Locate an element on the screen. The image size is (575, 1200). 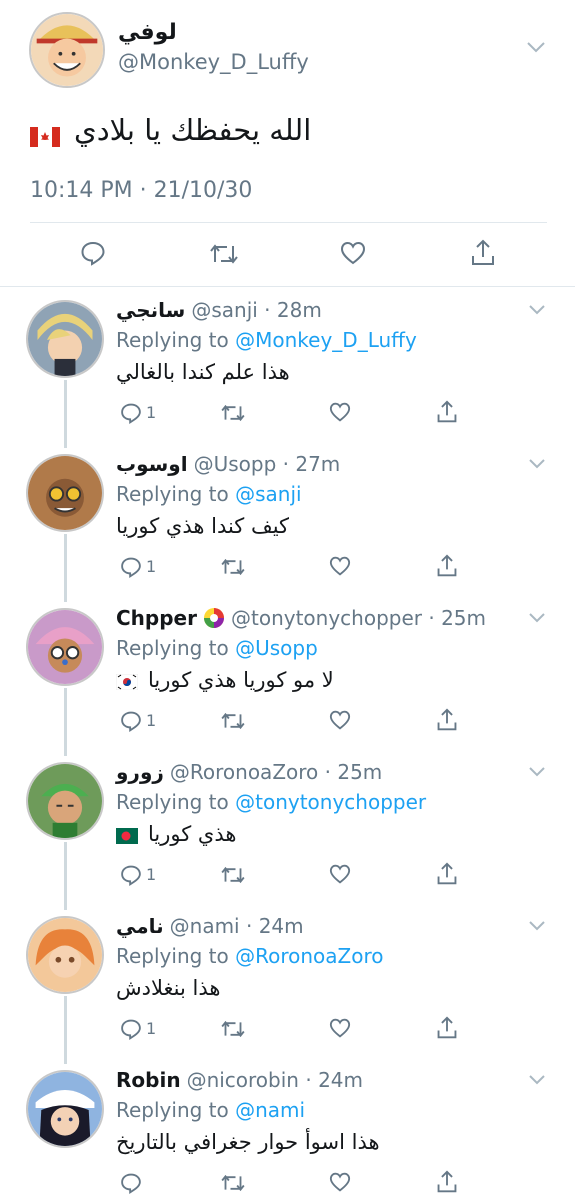
reply-time: 27m is located at coordinates (317, 464).